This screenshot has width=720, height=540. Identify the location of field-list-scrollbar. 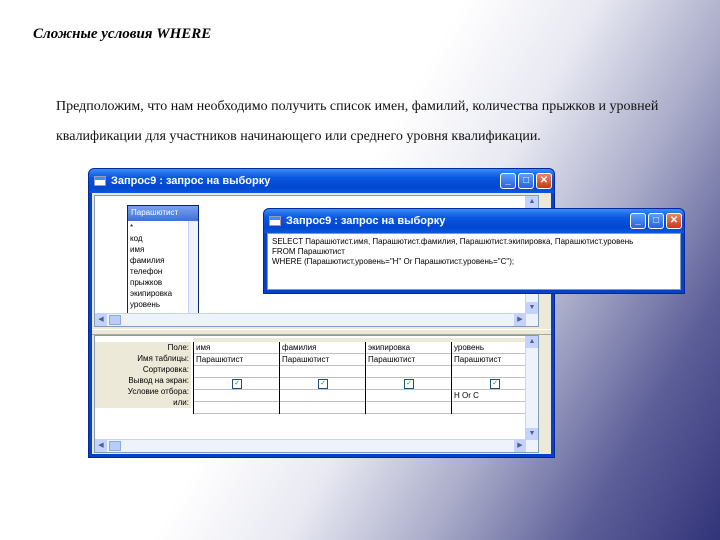
(193, 269).